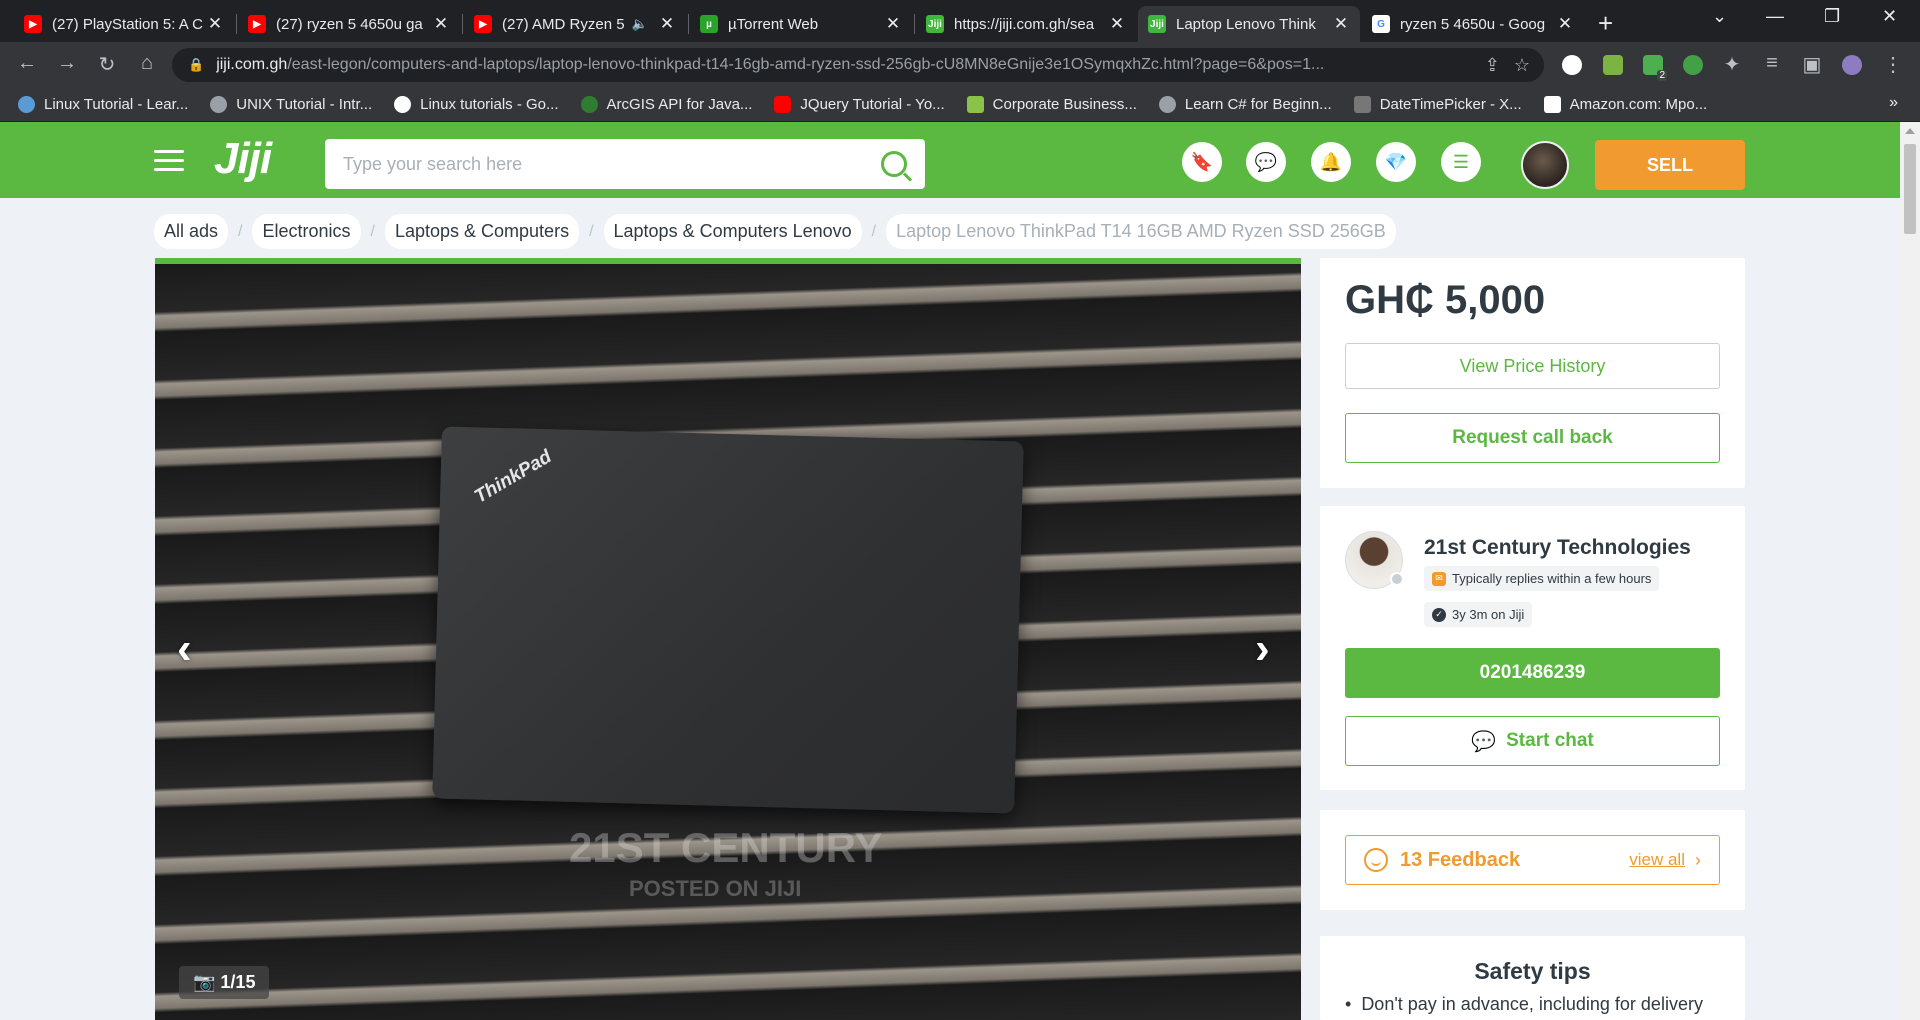 This screenshot has height=1020, width=1920. What do you see at coordinates (1026, 24) in the screenshot?
I see `browser-tab: Jiji https://jiji.com.gh/sea ✕` at bounding box center [1026, 24].